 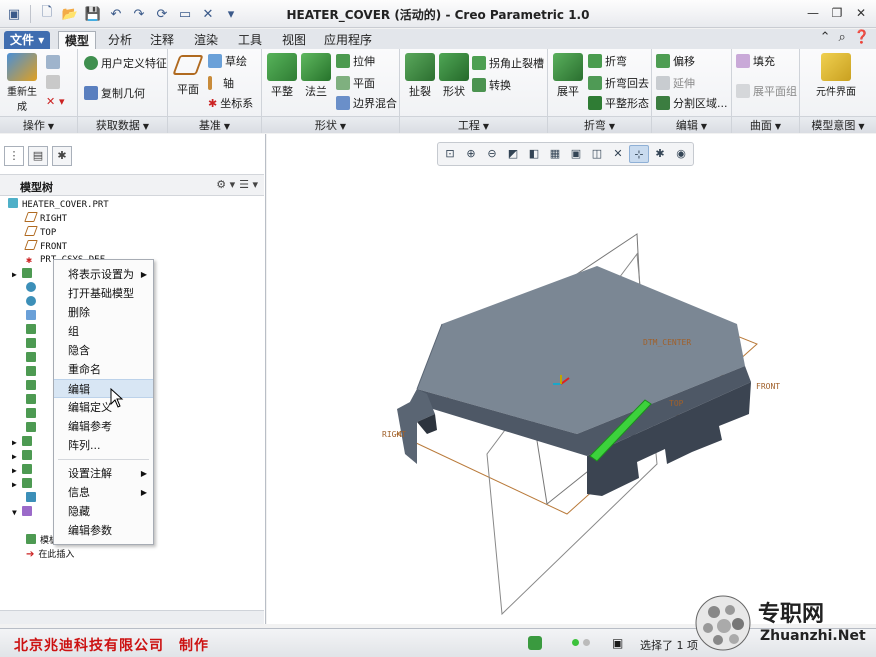 I want to click on offset-button: 偏移, so click(x=675, y=61).